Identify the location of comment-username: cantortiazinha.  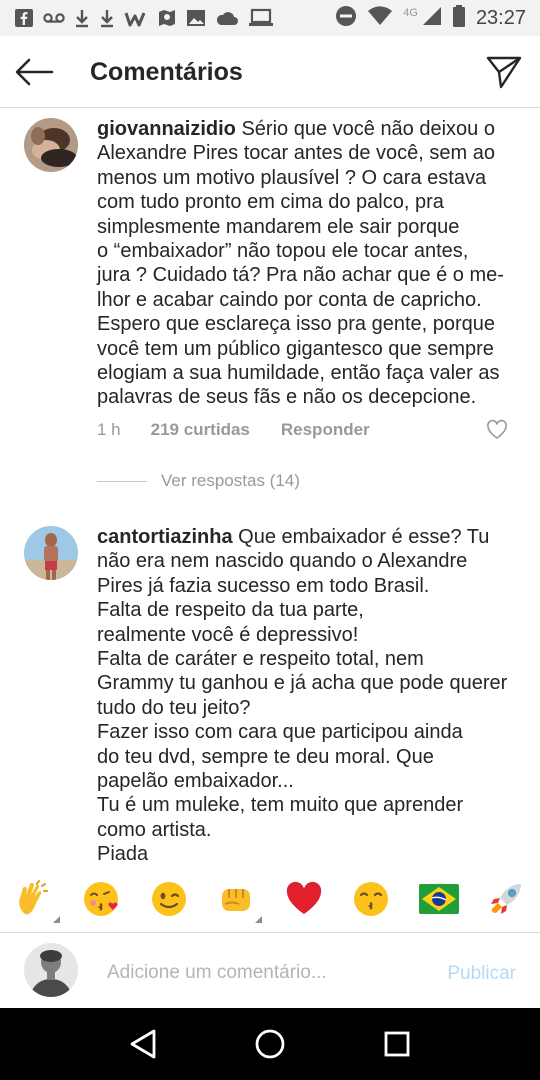
(165, 537).